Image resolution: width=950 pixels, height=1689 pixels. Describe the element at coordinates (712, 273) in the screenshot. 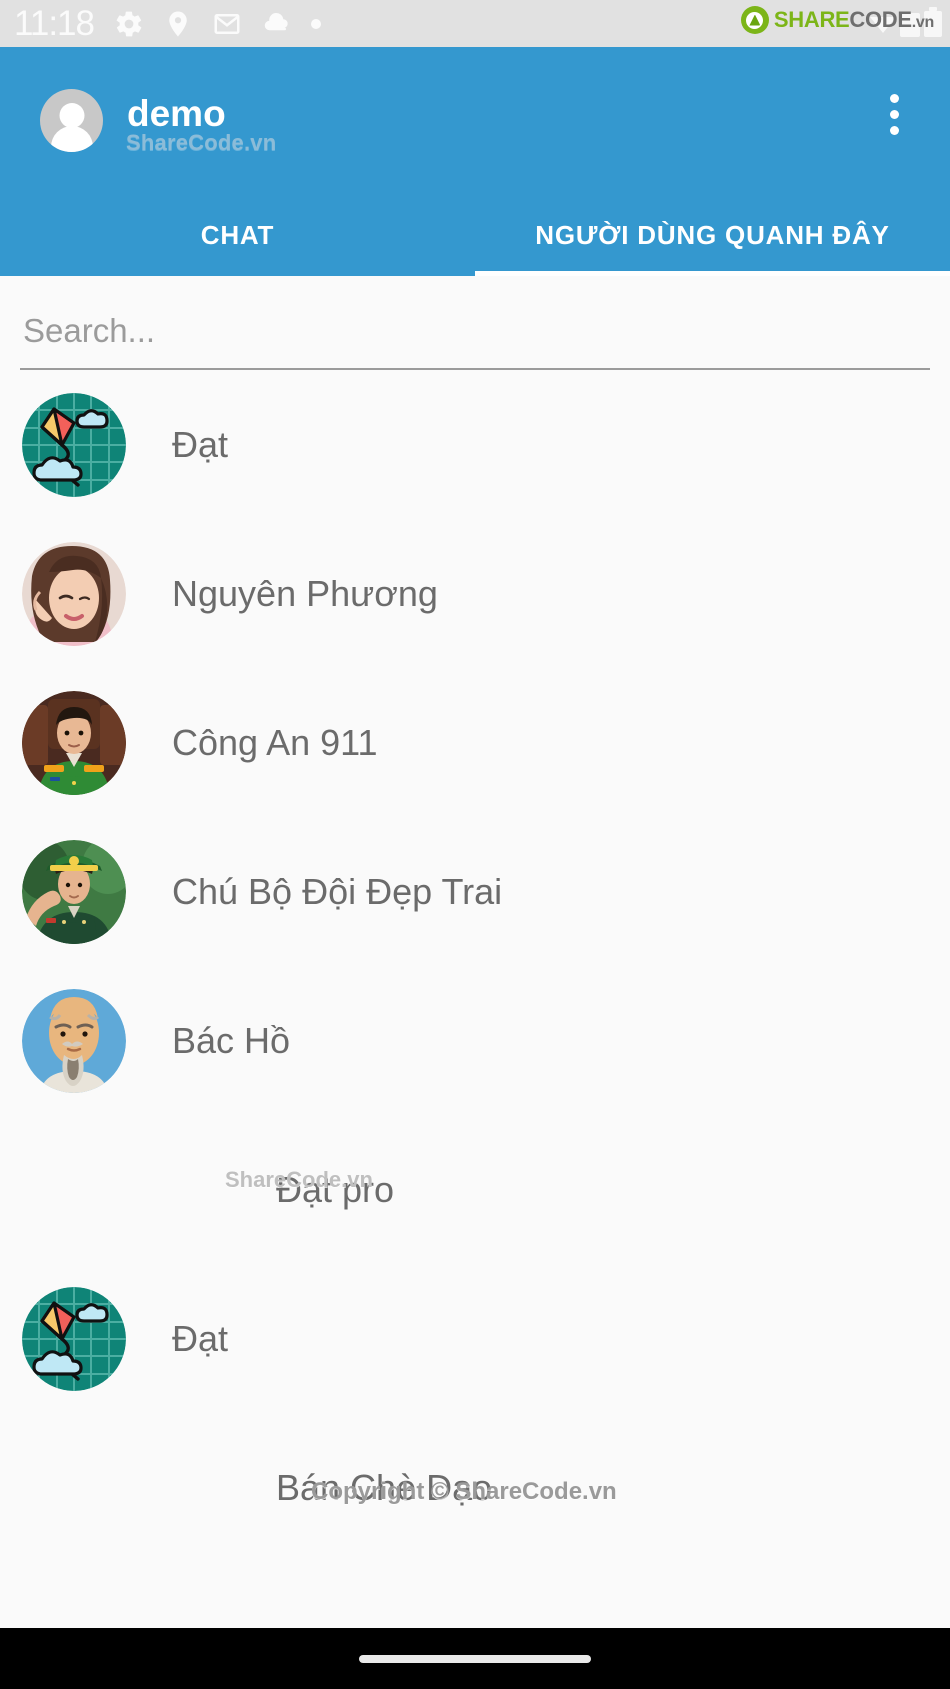

I see `tab-active-indicator` at that location.